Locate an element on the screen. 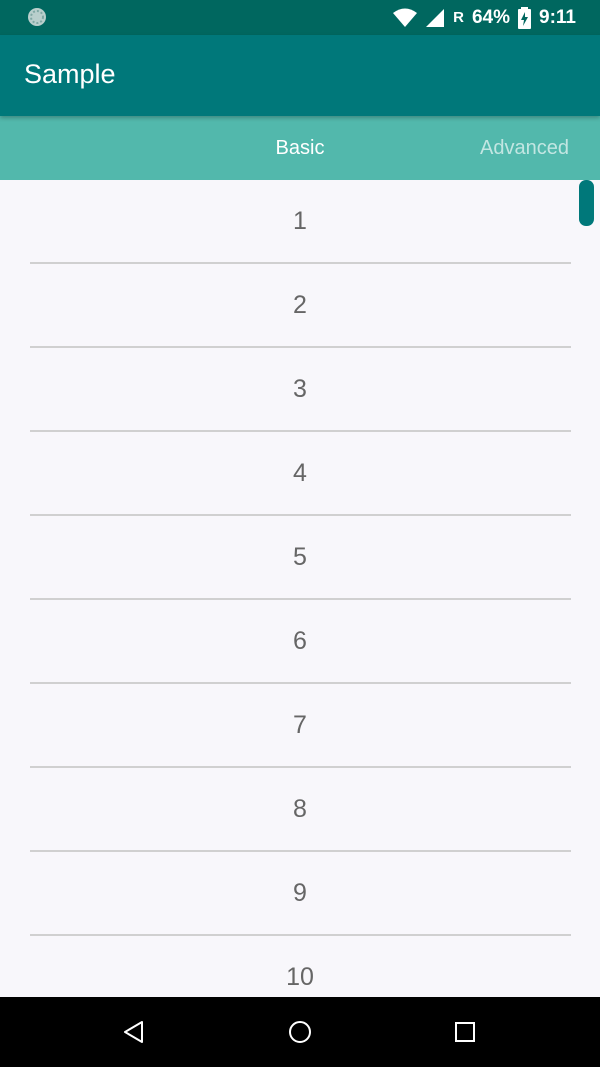 Image resolution: width=600 pixels, height=1067 pixels. list-item-label: 2 is located at coordinates (300, 305).